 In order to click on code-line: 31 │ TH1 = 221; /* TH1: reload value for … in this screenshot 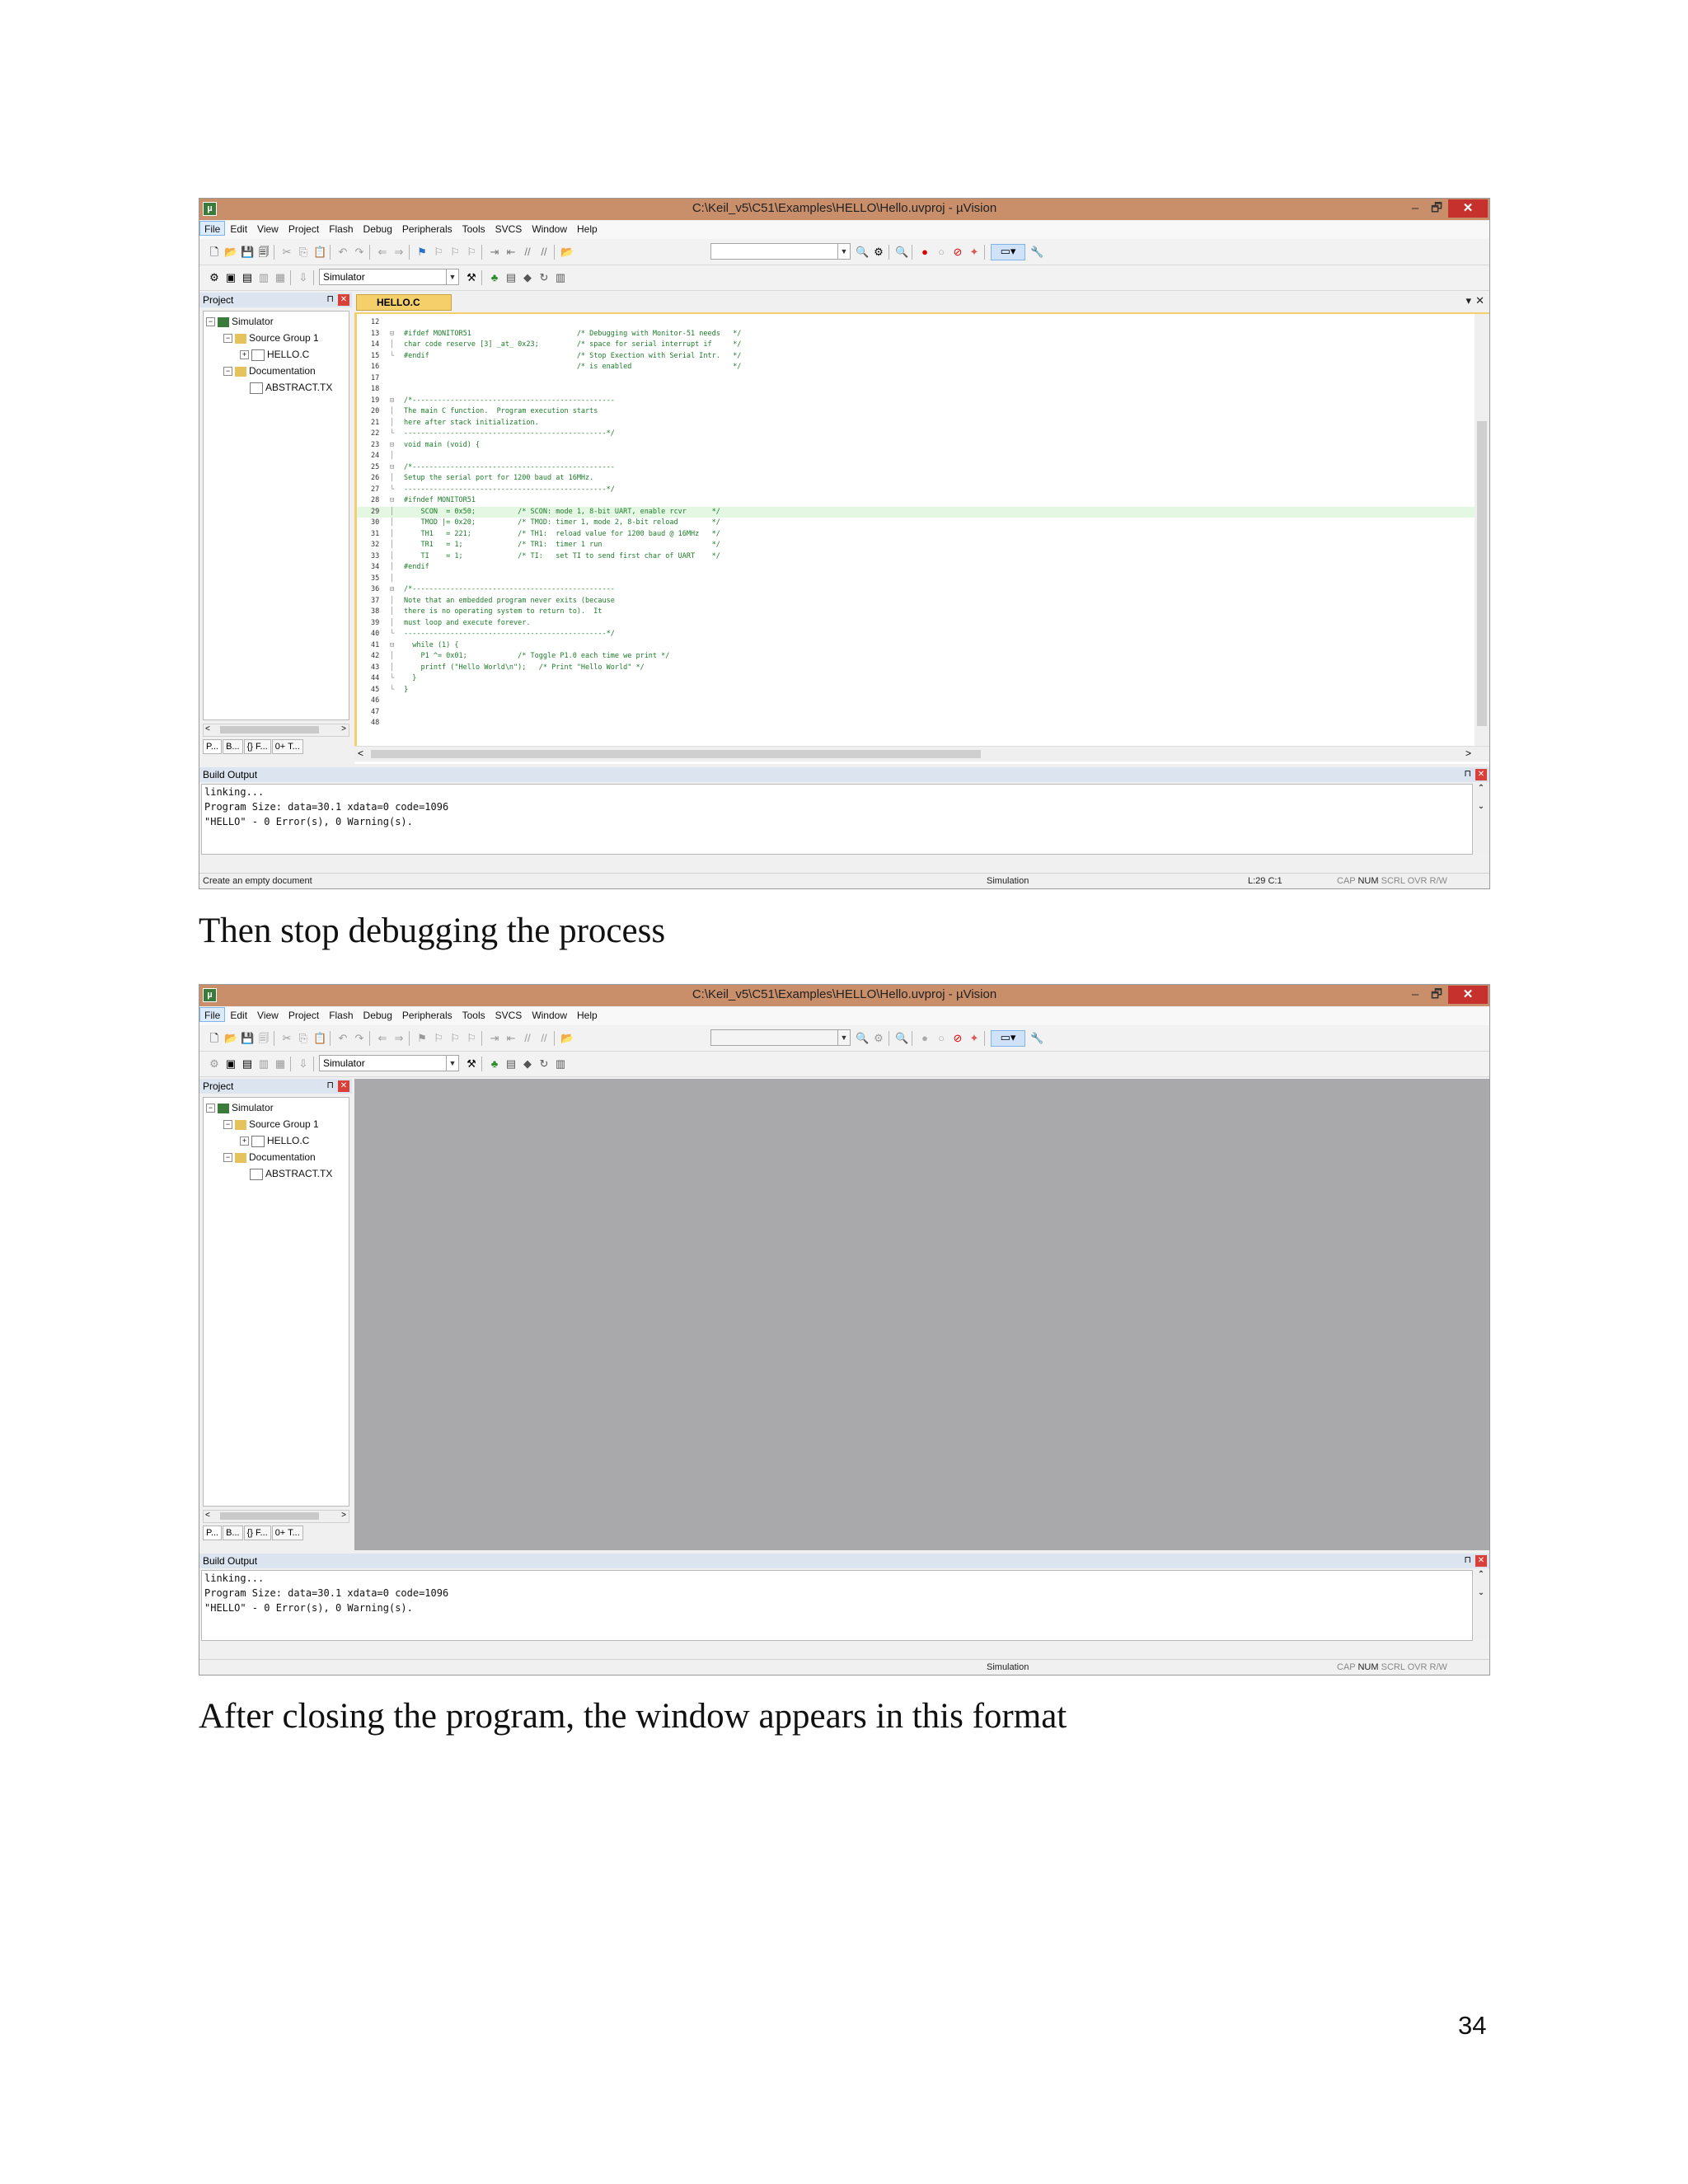, I will do `click(916, 535)`.